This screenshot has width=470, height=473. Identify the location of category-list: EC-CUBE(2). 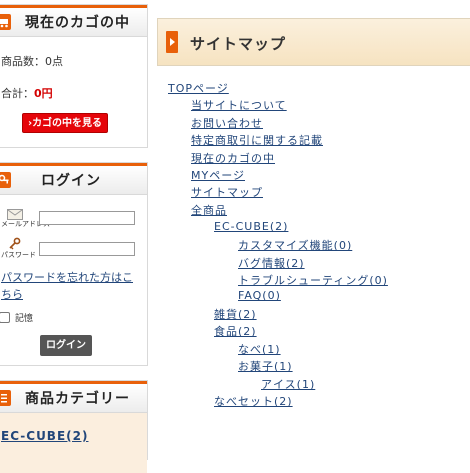
(73, 443).